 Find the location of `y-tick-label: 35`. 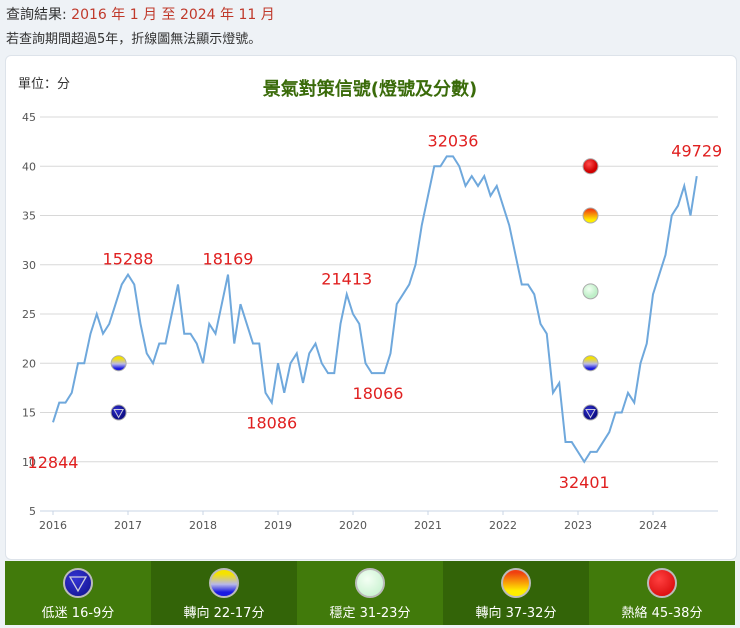

y-tick-label: 35 is located at coordinates (29, 216).